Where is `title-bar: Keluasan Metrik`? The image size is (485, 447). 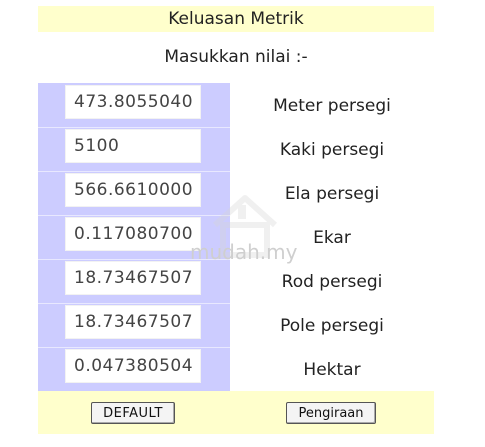 title-bar: Keluasan Metrik is located at coordinates (236, 19).